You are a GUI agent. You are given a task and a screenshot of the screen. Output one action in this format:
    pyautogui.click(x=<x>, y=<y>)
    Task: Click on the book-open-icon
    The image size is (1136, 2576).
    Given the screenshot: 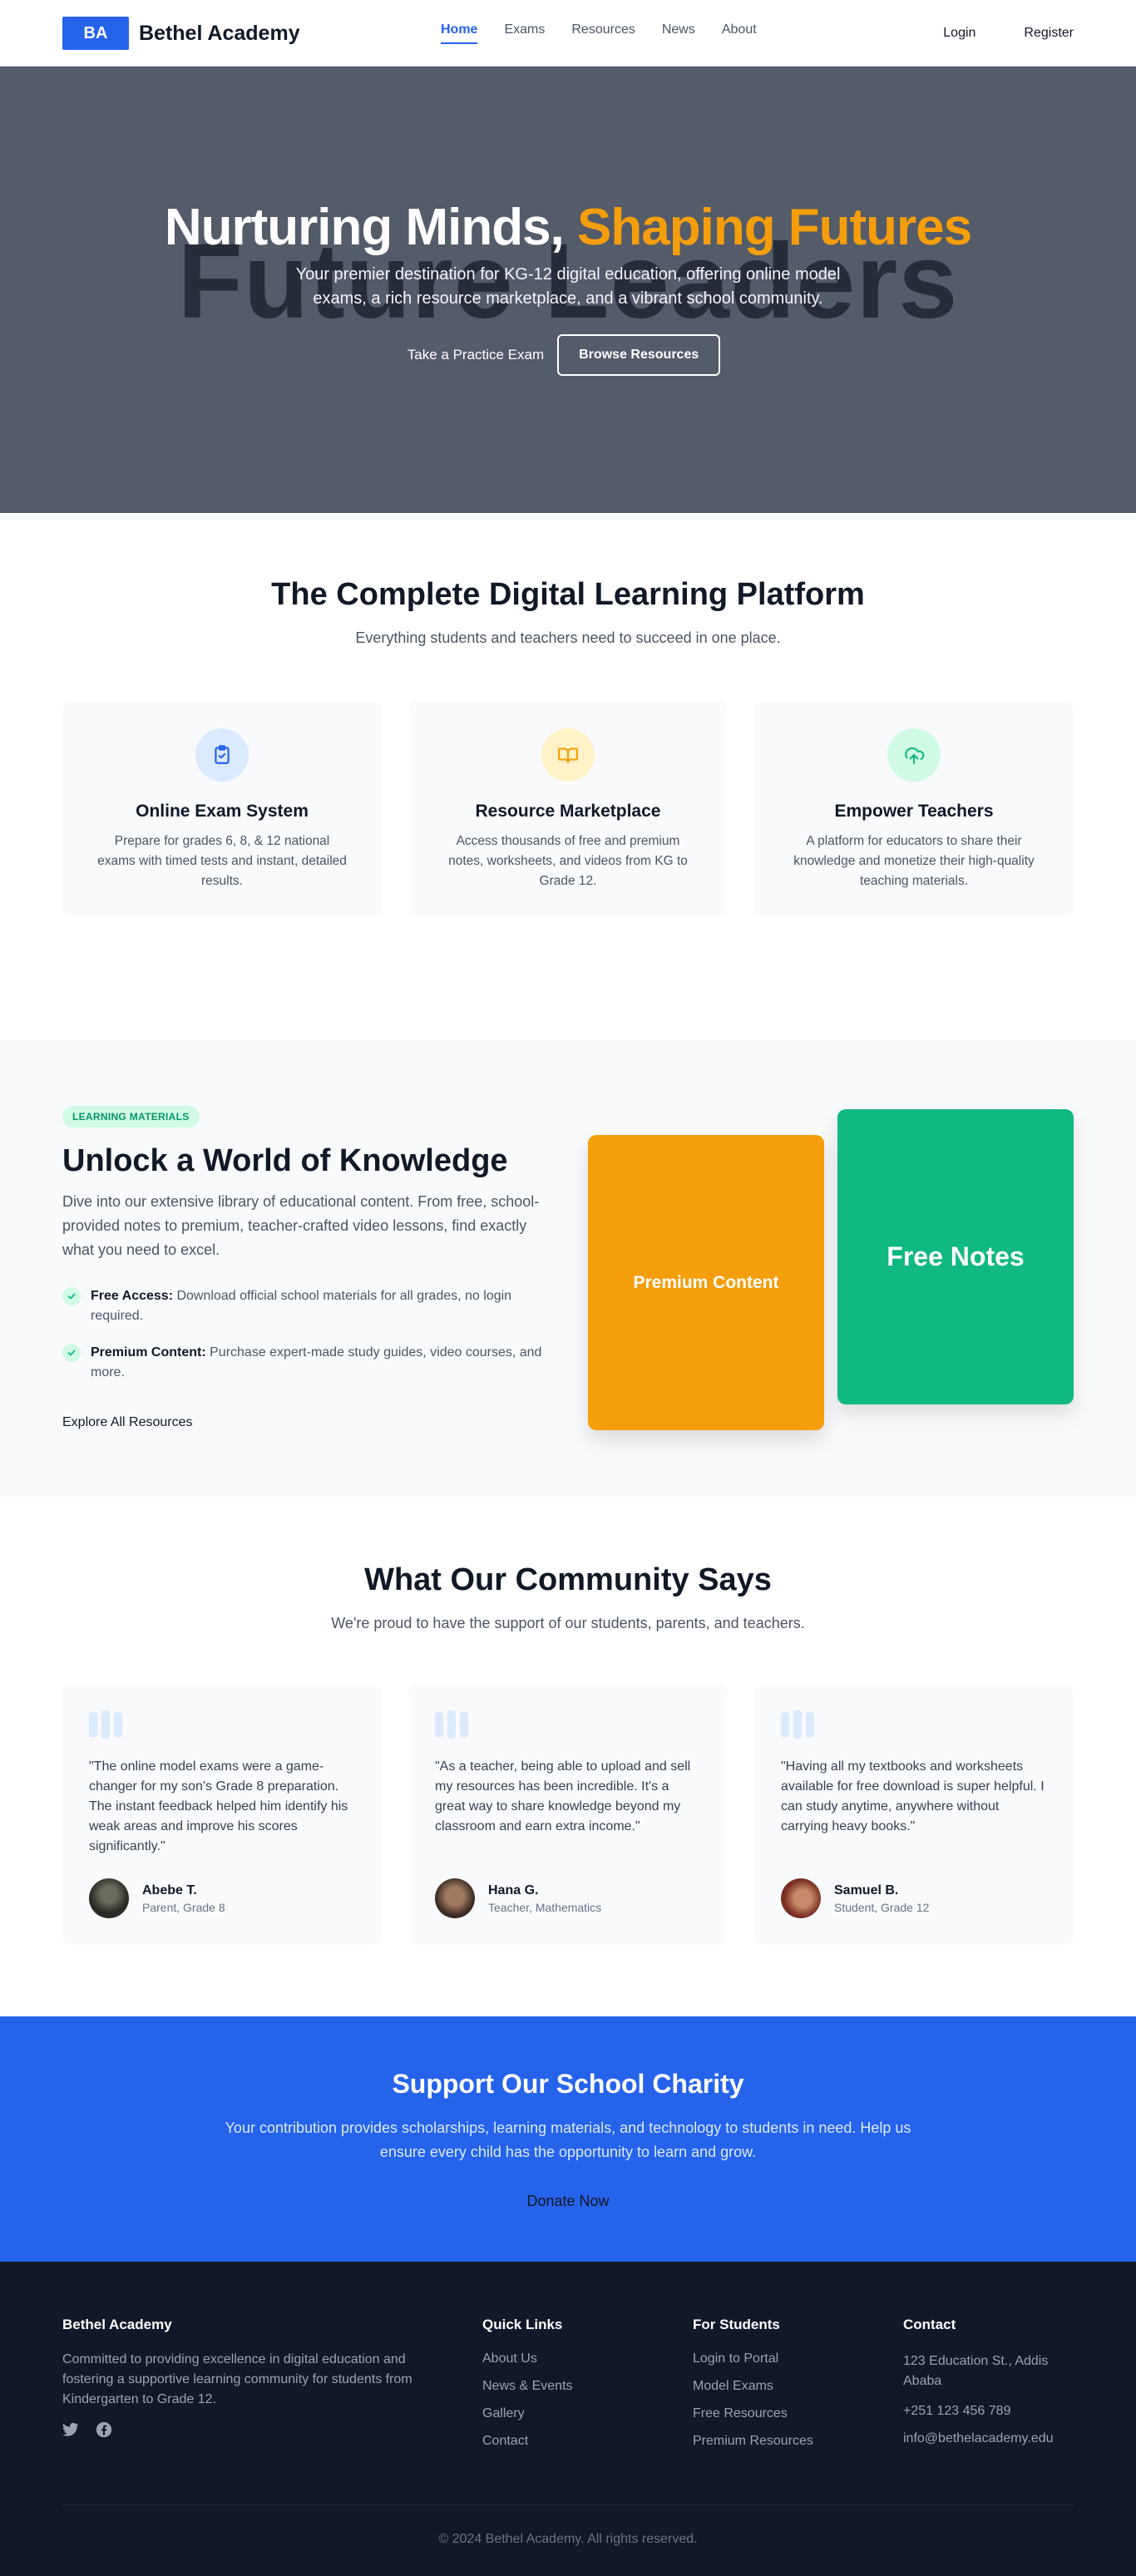 What is the action you would take?
    pyautogui.click(x=568, y=755)
    